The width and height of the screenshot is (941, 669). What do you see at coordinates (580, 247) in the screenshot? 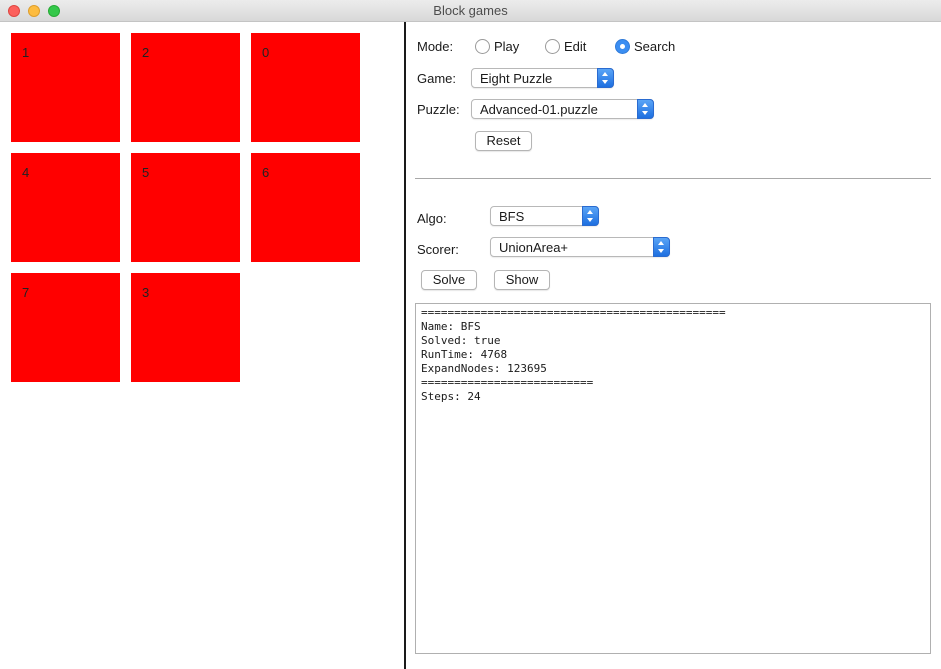
I see `scorer-select: UnionArea+` at bounding box center [580, 247].